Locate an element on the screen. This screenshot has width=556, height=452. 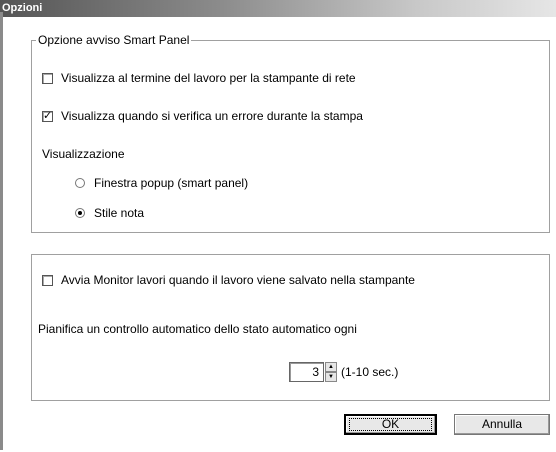
check-icon: ✓ is located at coordinates (48, 115).